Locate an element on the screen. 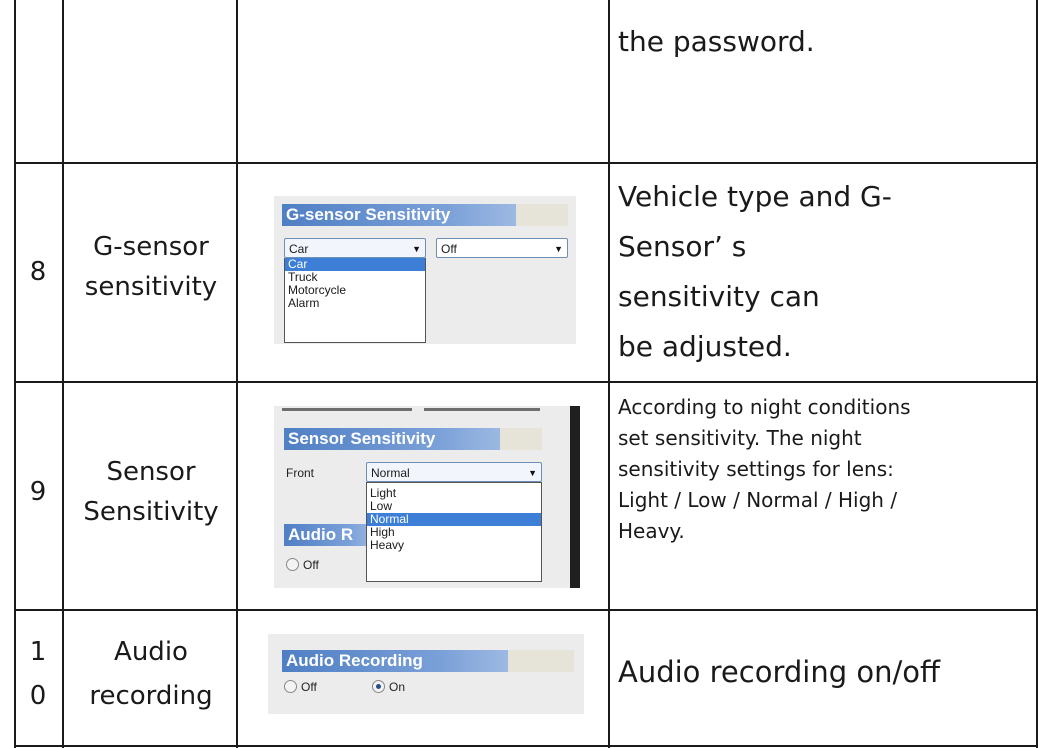 The image size is (1038, 748). row-feature: Sensor Sensitivity is located at coordinates (151, 492).